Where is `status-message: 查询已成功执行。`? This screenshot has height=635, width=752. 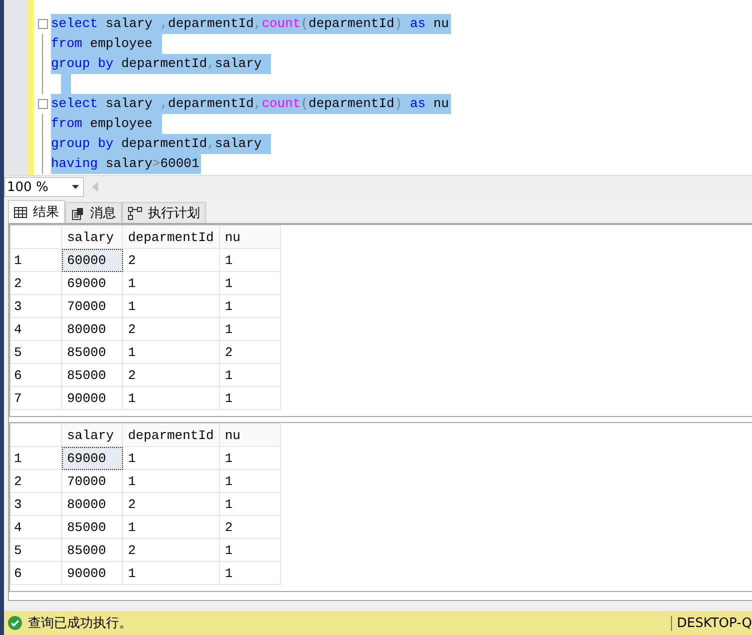
status-message: 查询已成功执行。 is located at coordinates (80, 623).